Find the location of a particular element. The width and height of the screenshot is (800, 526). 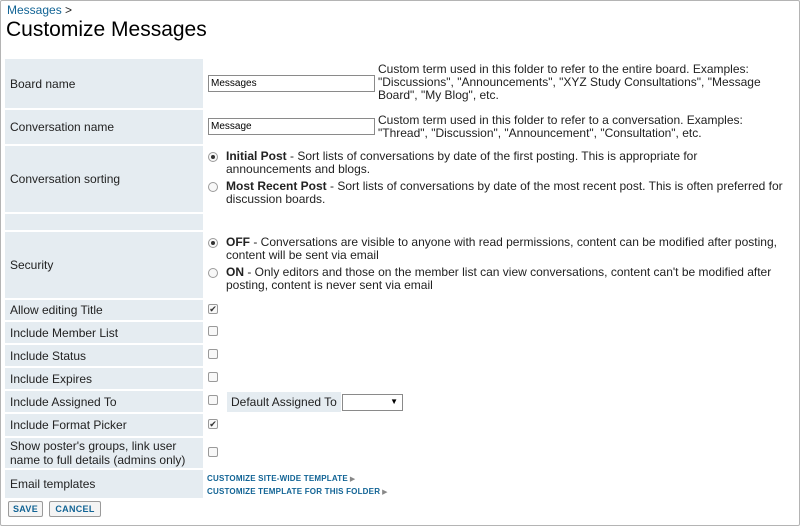

include-format-picker-row: Include Format Picker ✔ is located at coordinates (401, 425).